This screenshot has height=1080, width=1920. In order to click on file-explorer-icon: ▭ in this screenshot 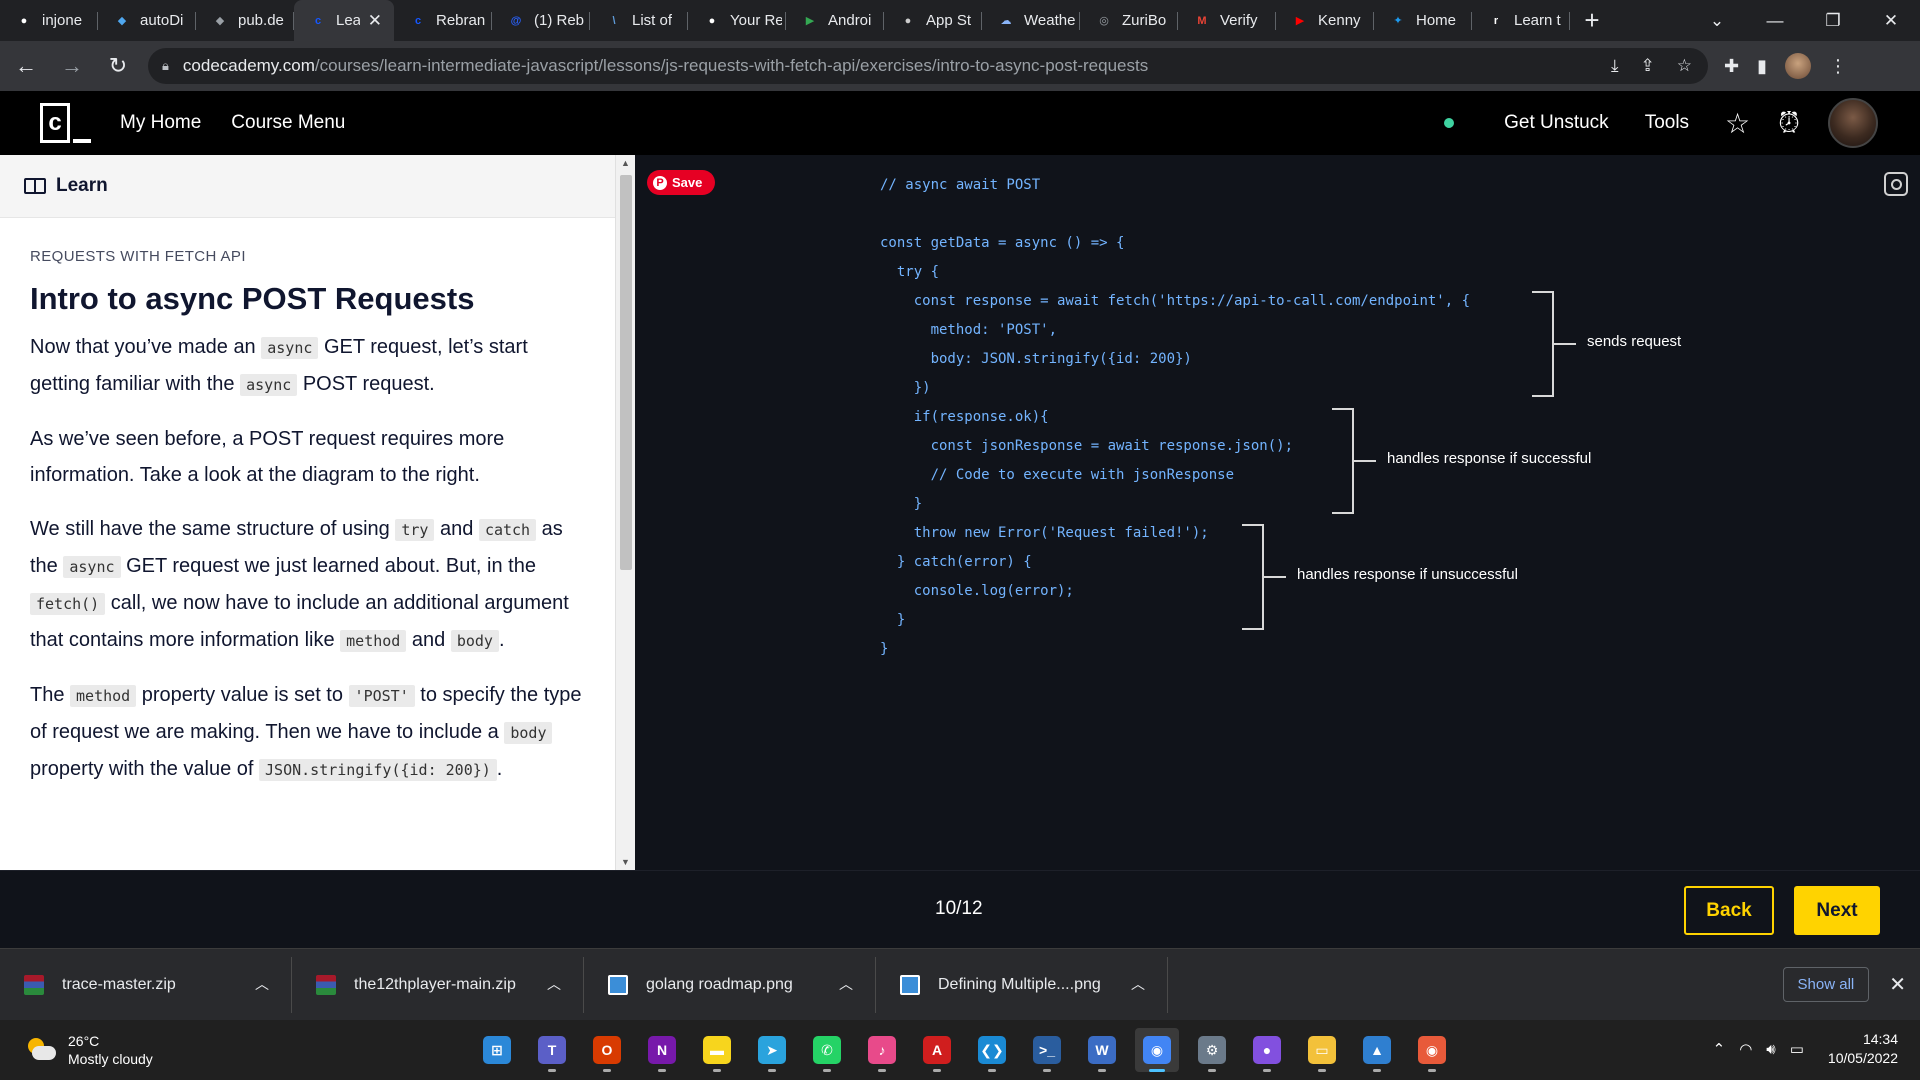, I will do `click(1322, 1050)`.